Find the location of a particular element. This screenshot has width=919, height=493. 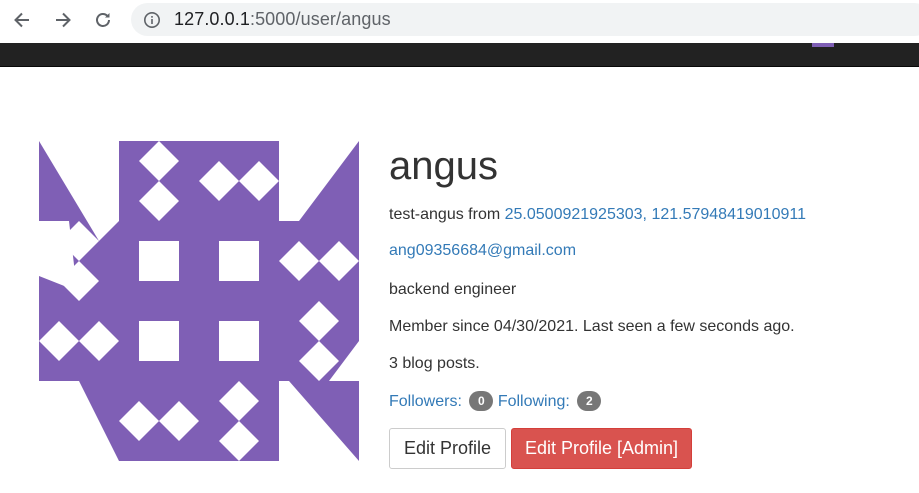

profile-email-line: ang09356684@gmail.com is located at coordinates (482, 251).